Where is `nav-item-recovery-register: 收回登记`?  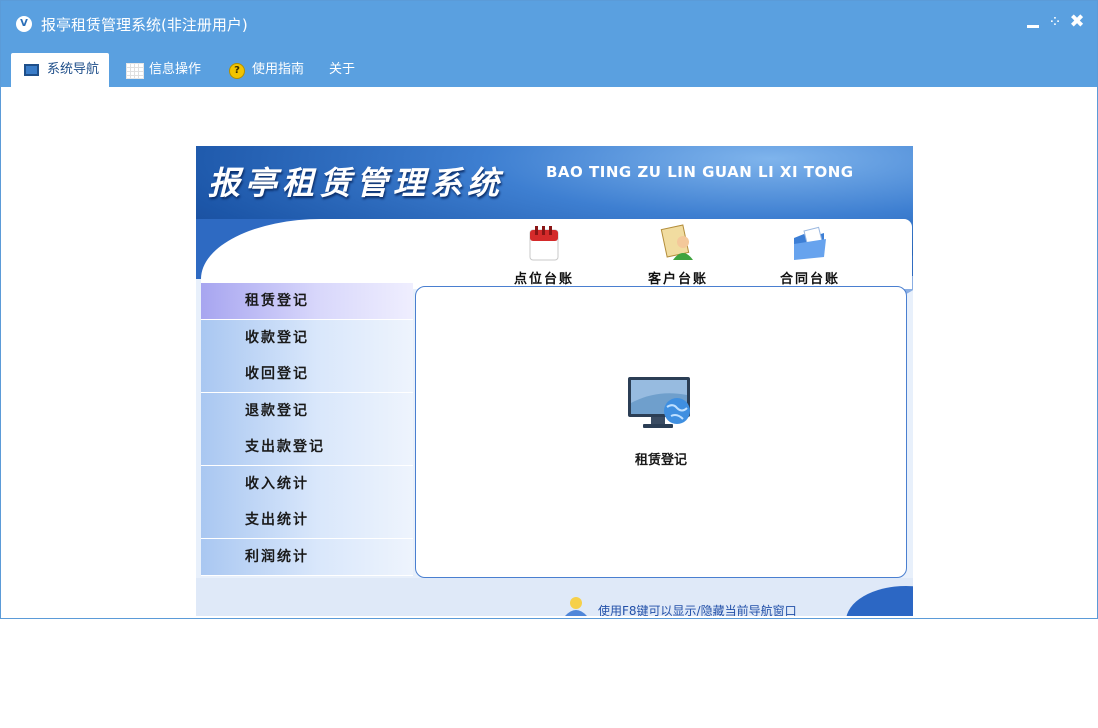 nav-item-recovery-register: 收回登记 is located at coordinates (307, 374).